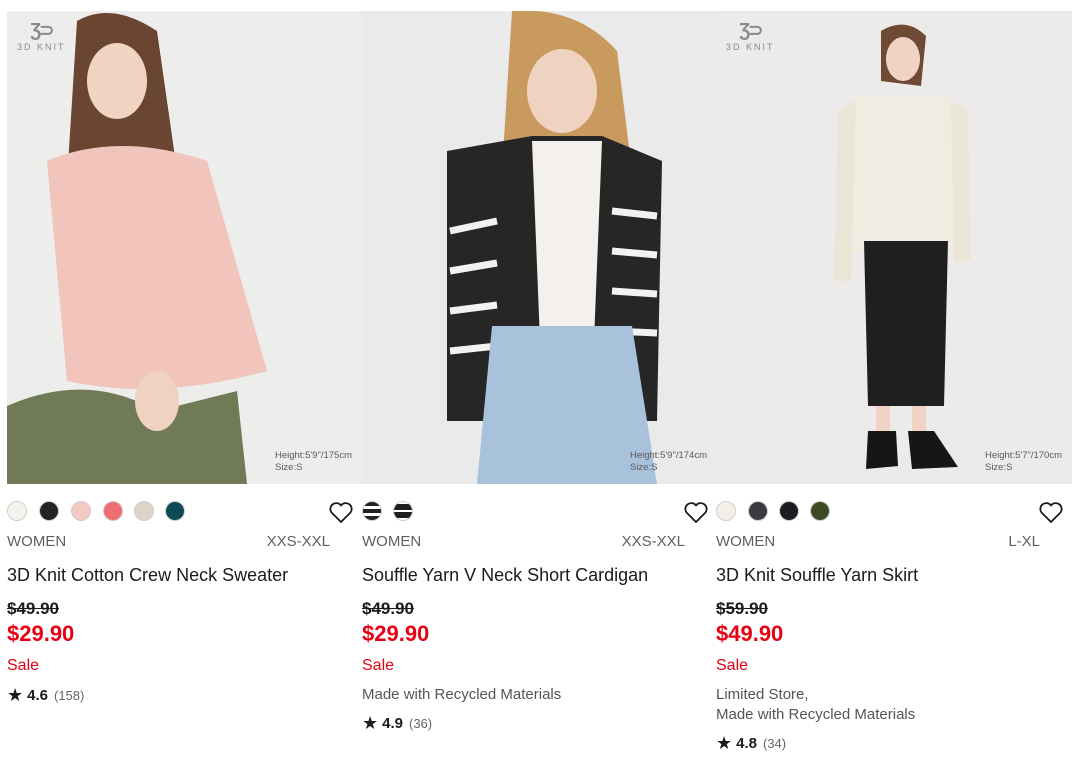  Describe the element at coordinates (775, 743) in the screenshot. I see `review-count: (34)` at that location.